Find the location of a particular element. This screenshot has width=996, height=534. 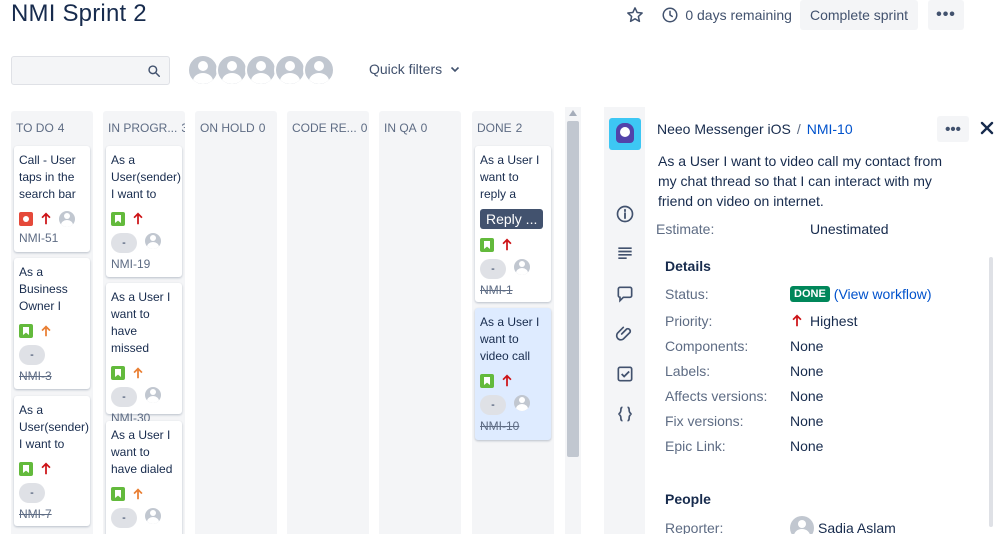

priority-value-wrap: Highest is located at coordinates (823, 321).